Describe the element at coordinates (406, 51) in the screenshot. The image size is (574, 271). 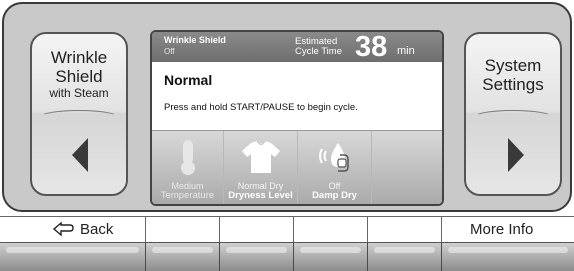
I see `cycle-time-unit: min` at that location.